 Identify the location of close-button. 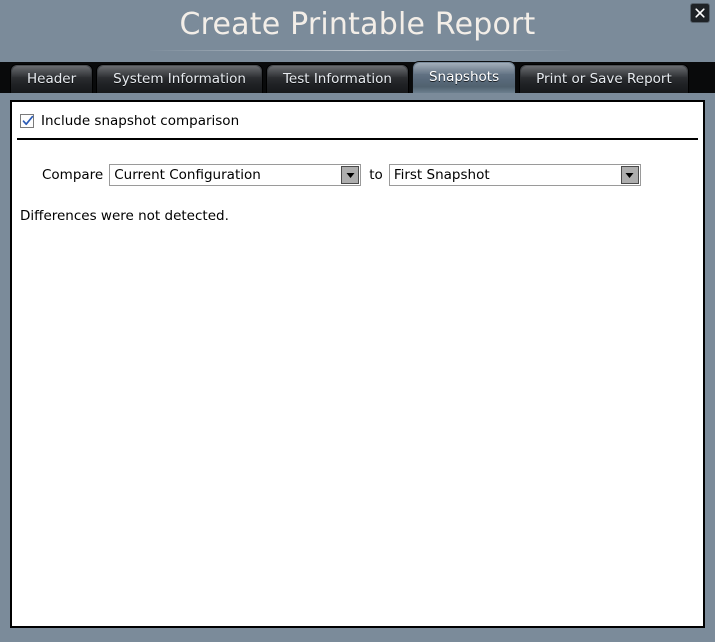
(700, 13).